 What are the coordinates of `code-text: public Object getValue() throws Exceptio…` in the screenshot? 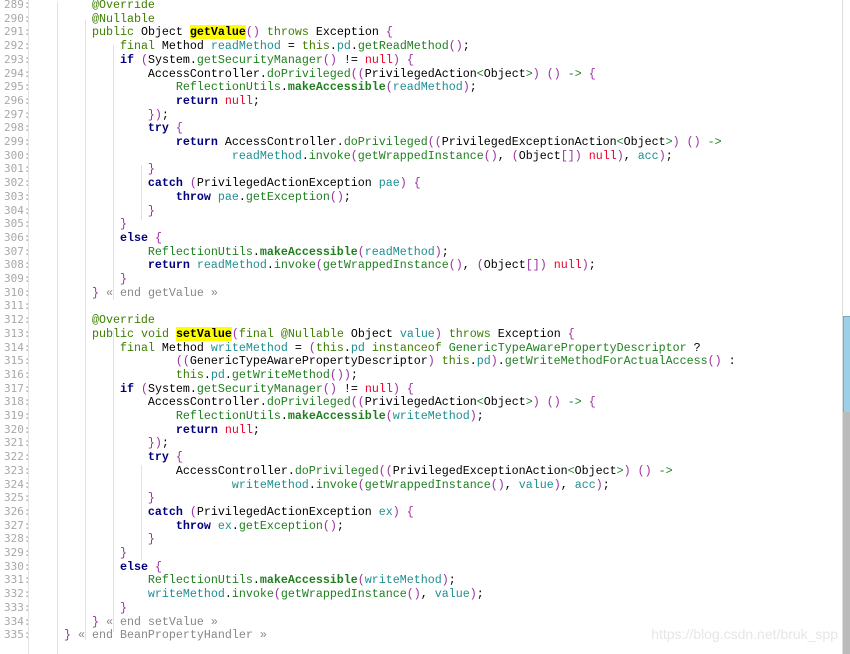 It's located at (214, 32).